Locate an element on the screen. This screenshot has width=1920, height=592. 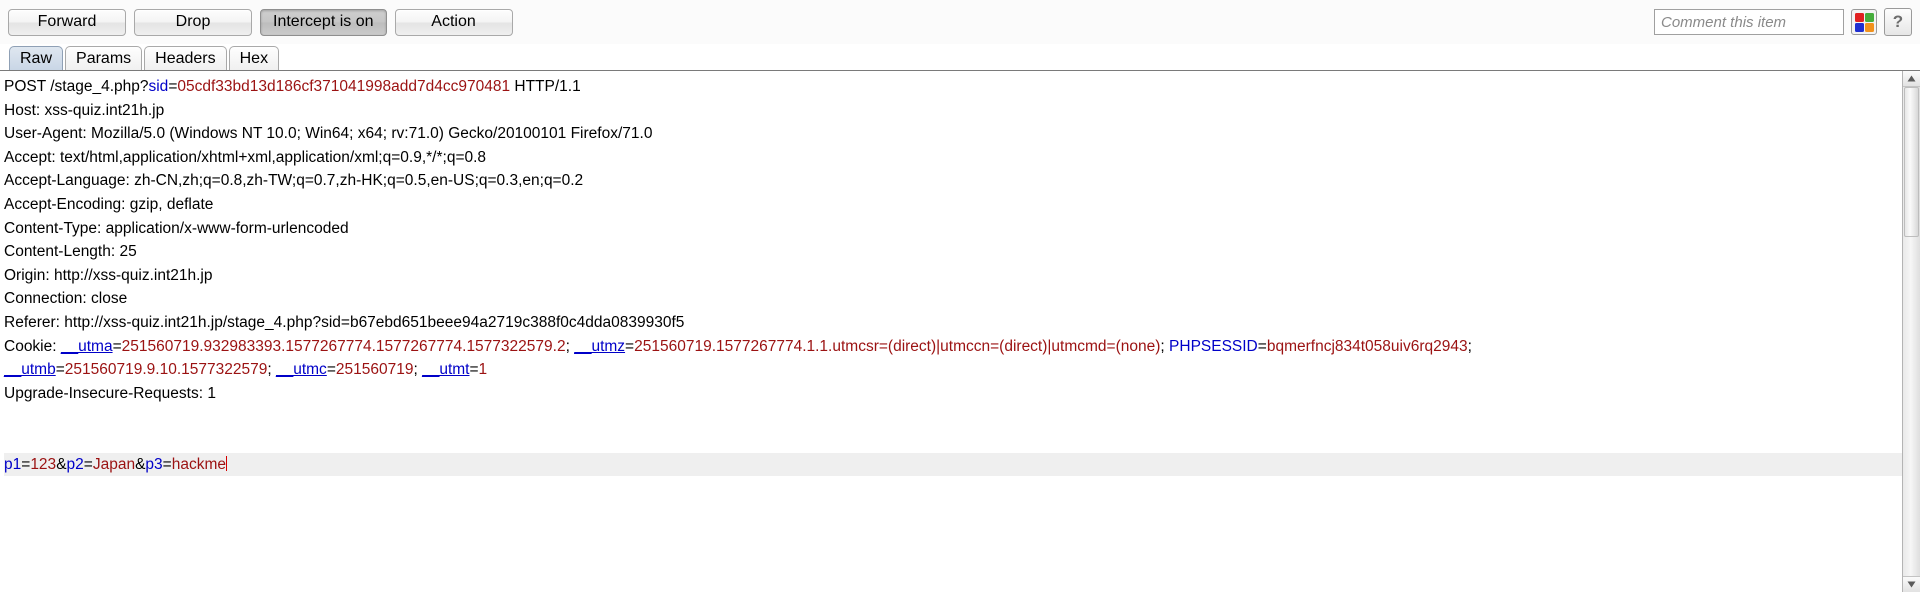
cookie-token: __utmb is located at coordinates (30, 370).